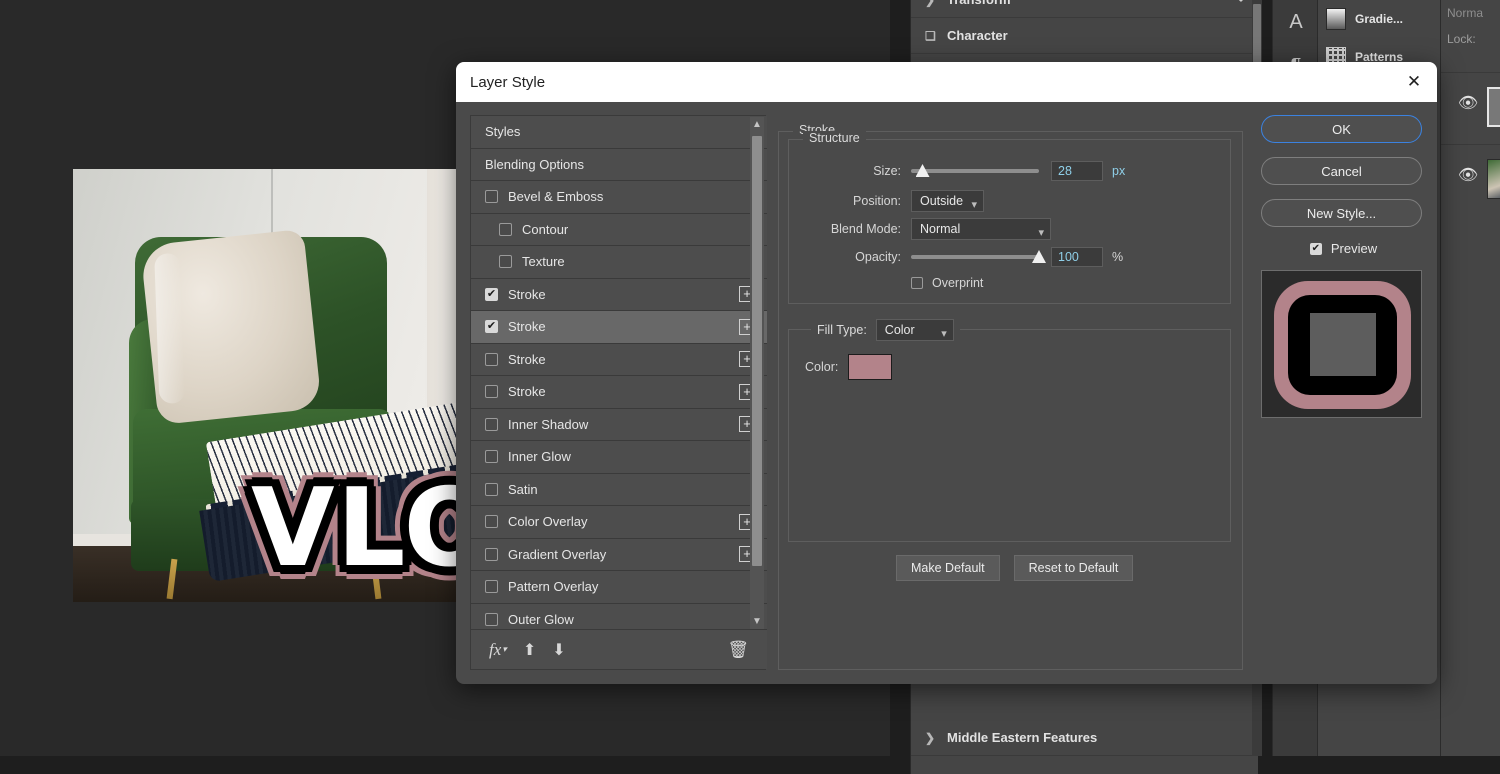  Describe the element at coordinates (1470, 378) in the screenshot. I see `layers-panel: Norma Lock: 👁 👁` at that location.